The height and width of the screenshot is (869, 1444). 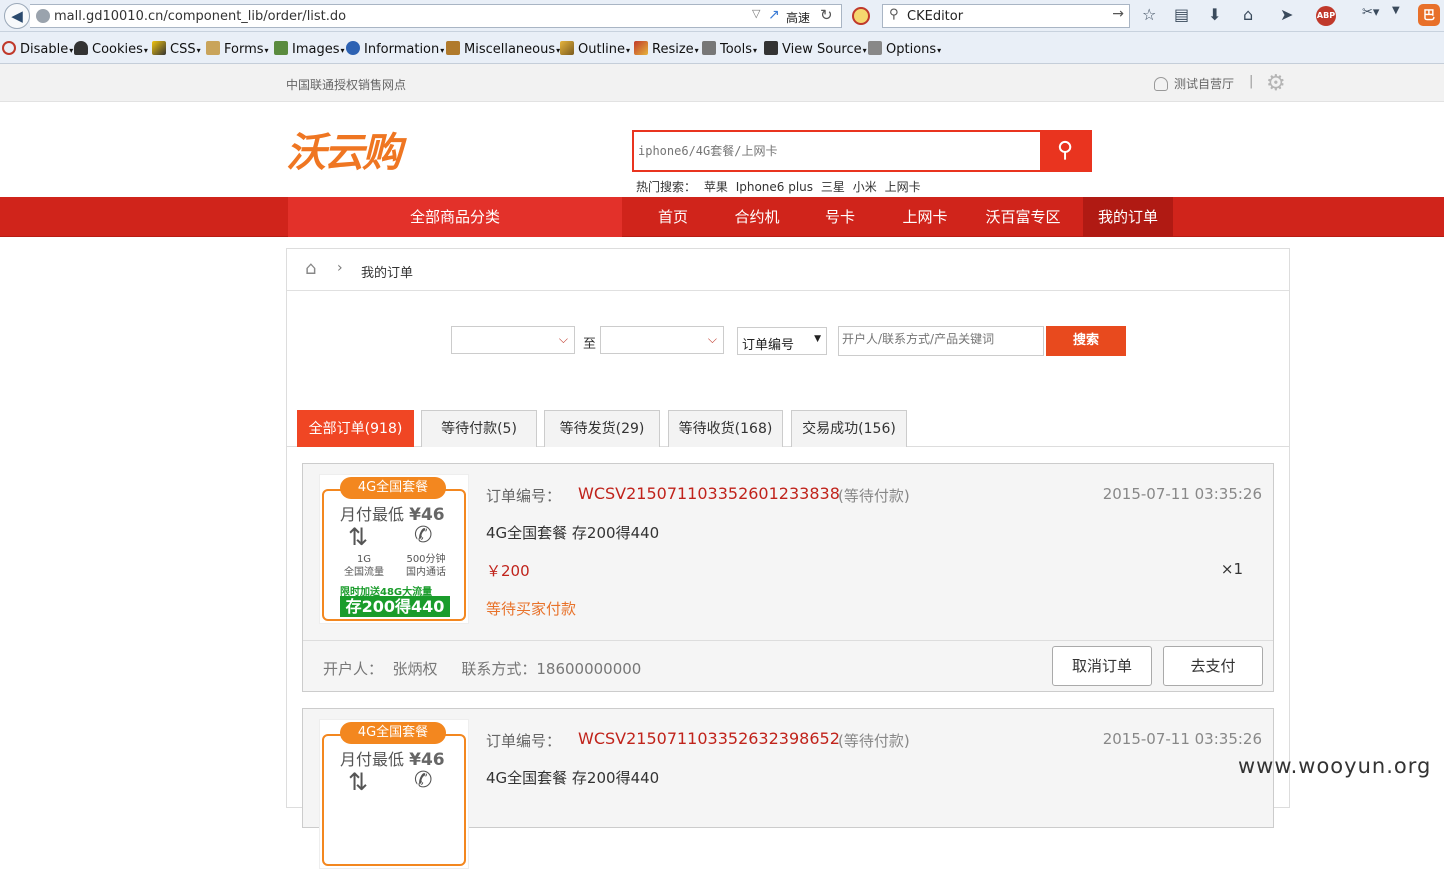 I want to click on product-image: 4G全国套餐 月付最低 ¥46 ⇅ ✆, so click(x=394, y=794).